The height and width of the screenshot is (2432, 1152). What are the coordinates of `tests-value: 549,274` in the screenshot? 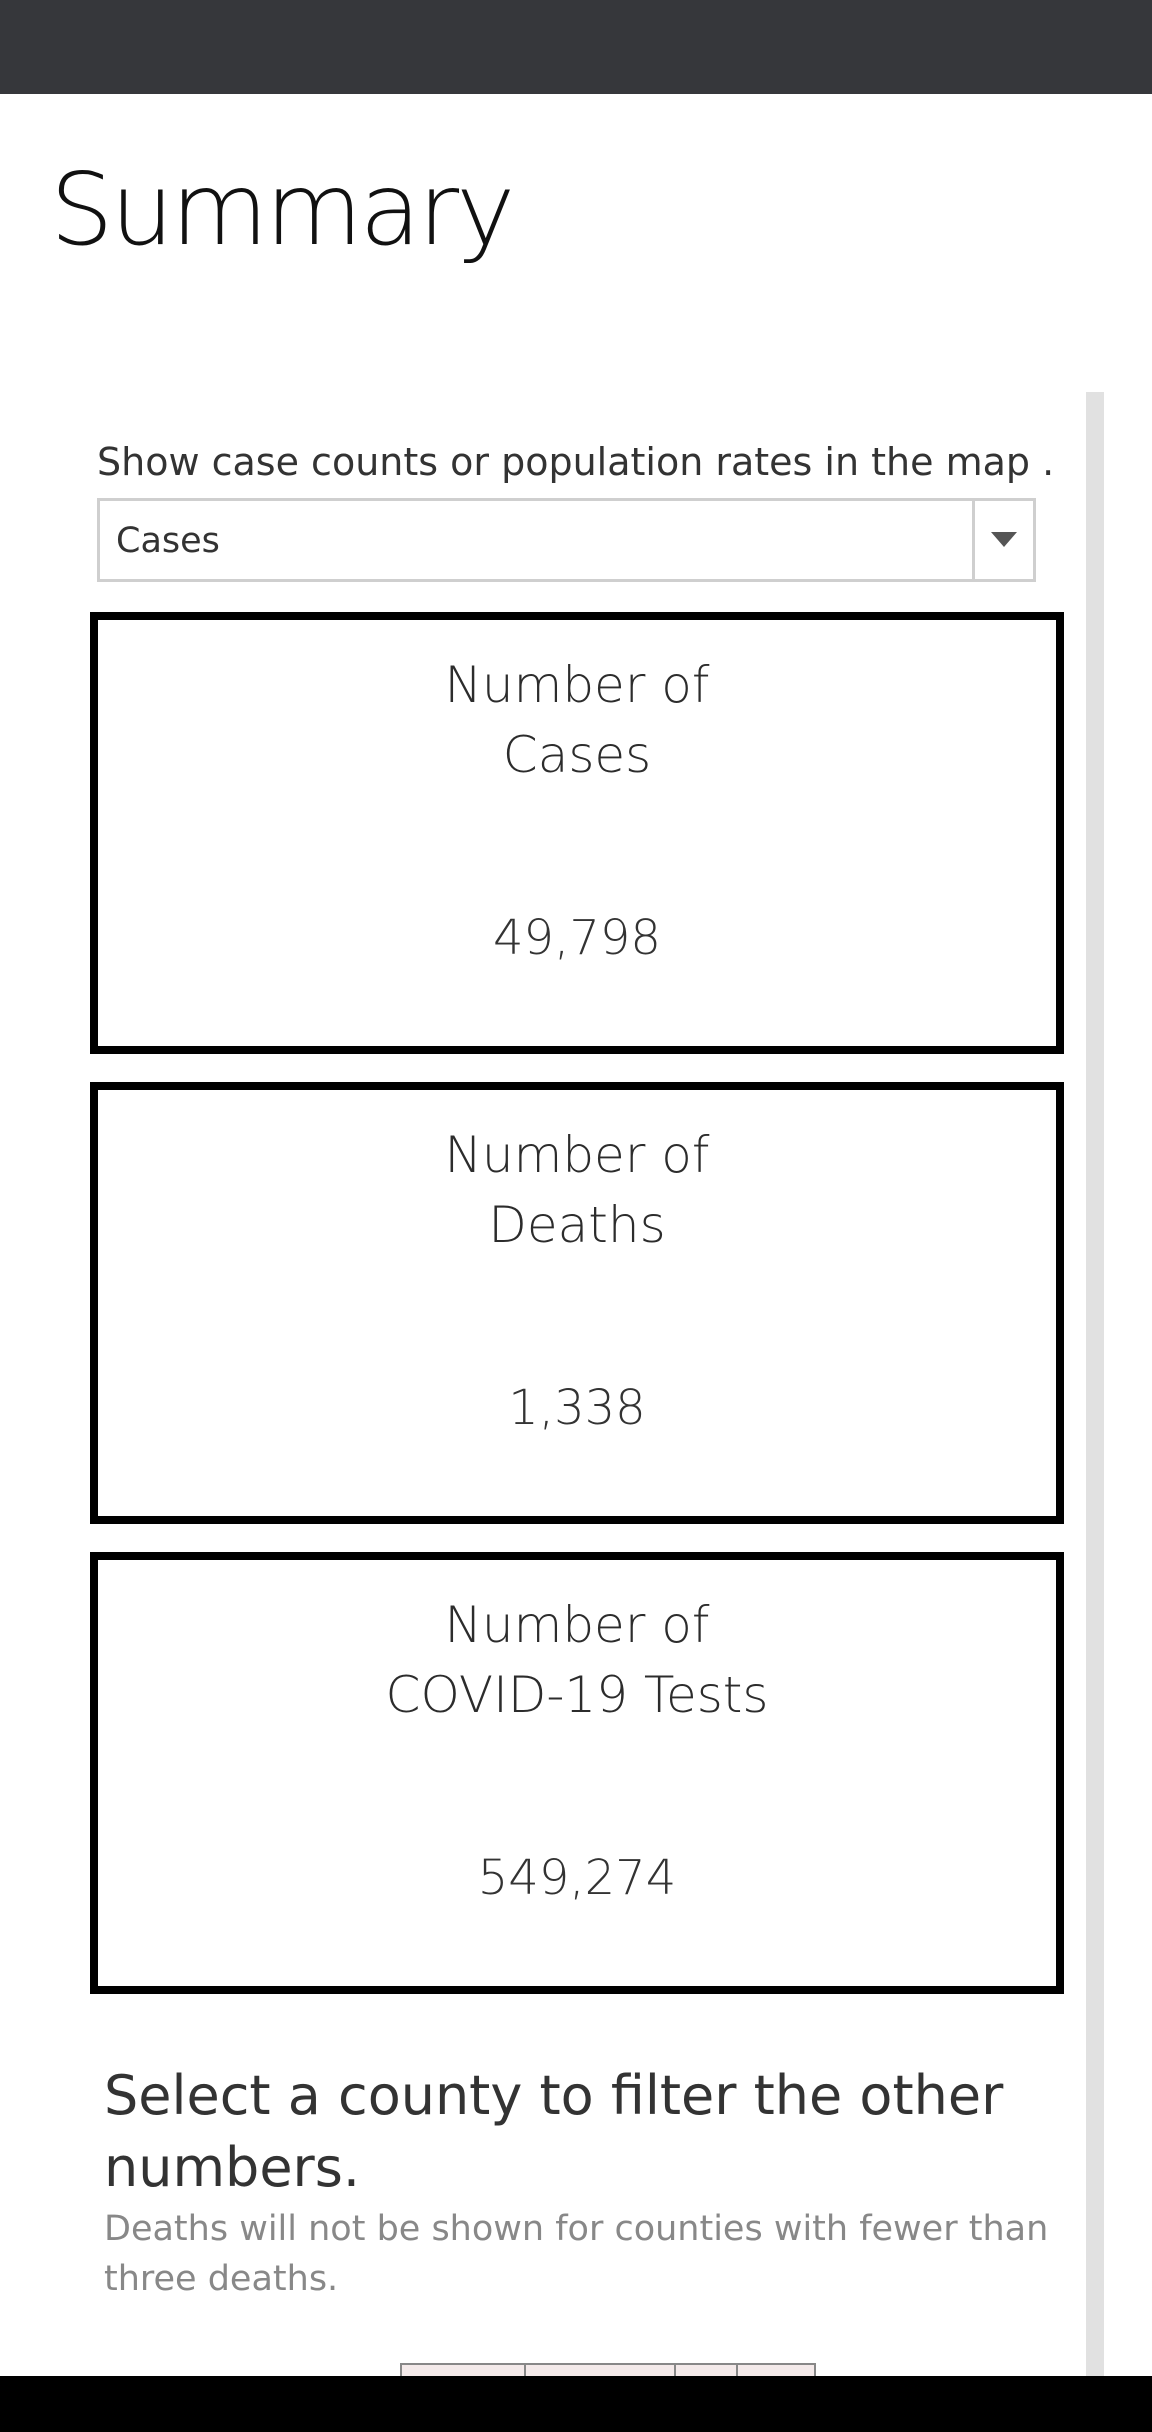 It's located at (577, 1878).